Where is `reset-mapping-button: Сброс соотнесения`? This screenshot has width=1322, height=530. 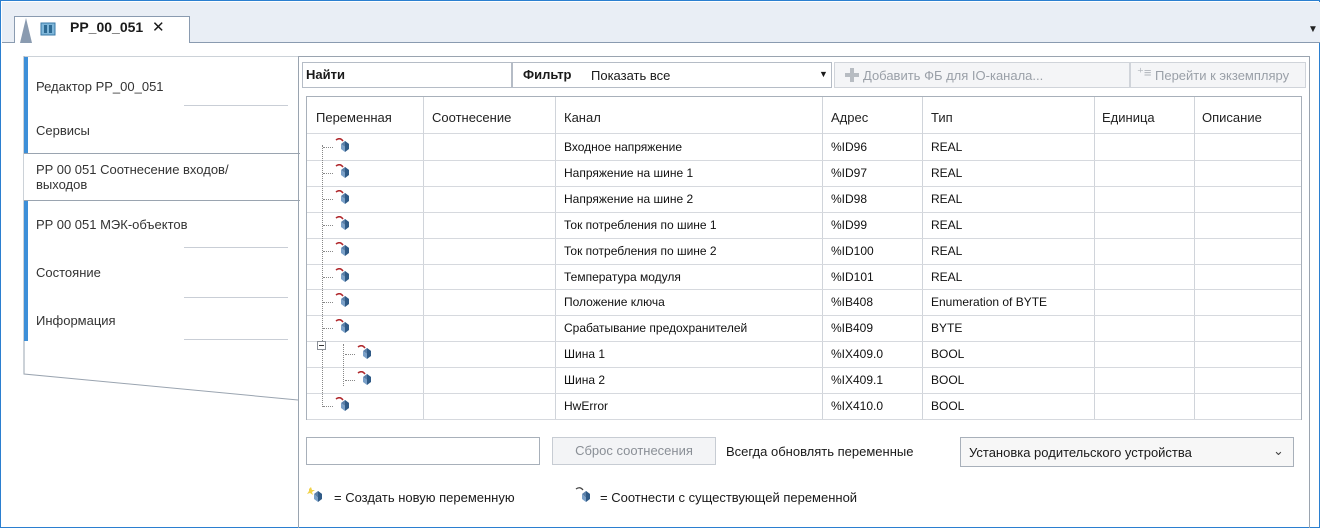
reset-mapping-button: Сброс соотнесения is located at coordinates (634, 451).